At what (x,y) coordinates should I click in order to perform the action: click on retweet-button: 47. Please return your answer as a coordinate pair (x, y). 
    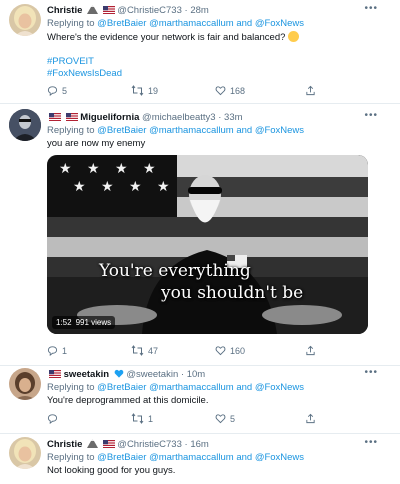
    Looking at the image, I should click on (144, 350).